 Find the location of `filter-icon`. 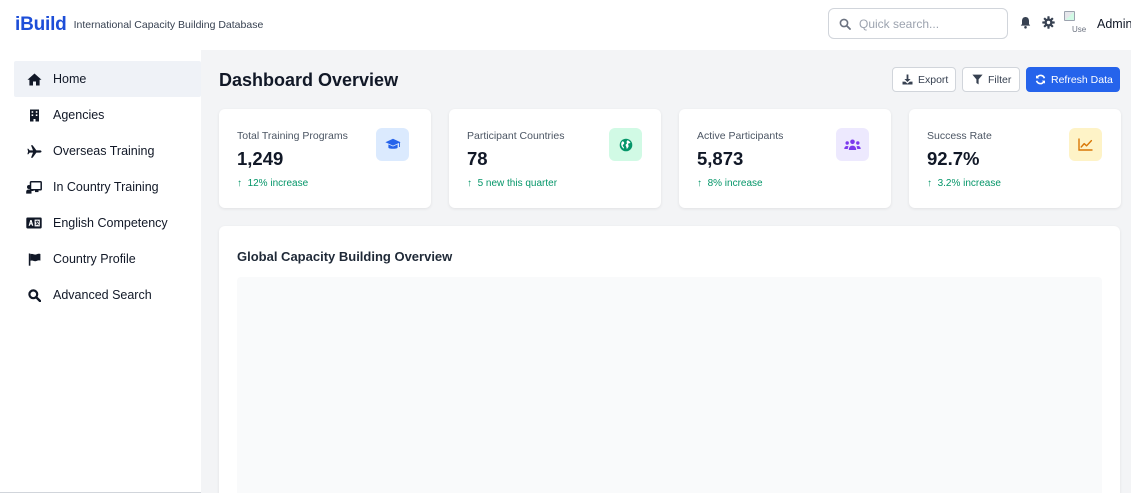

filter-icon is located at coordinates (977, 79).